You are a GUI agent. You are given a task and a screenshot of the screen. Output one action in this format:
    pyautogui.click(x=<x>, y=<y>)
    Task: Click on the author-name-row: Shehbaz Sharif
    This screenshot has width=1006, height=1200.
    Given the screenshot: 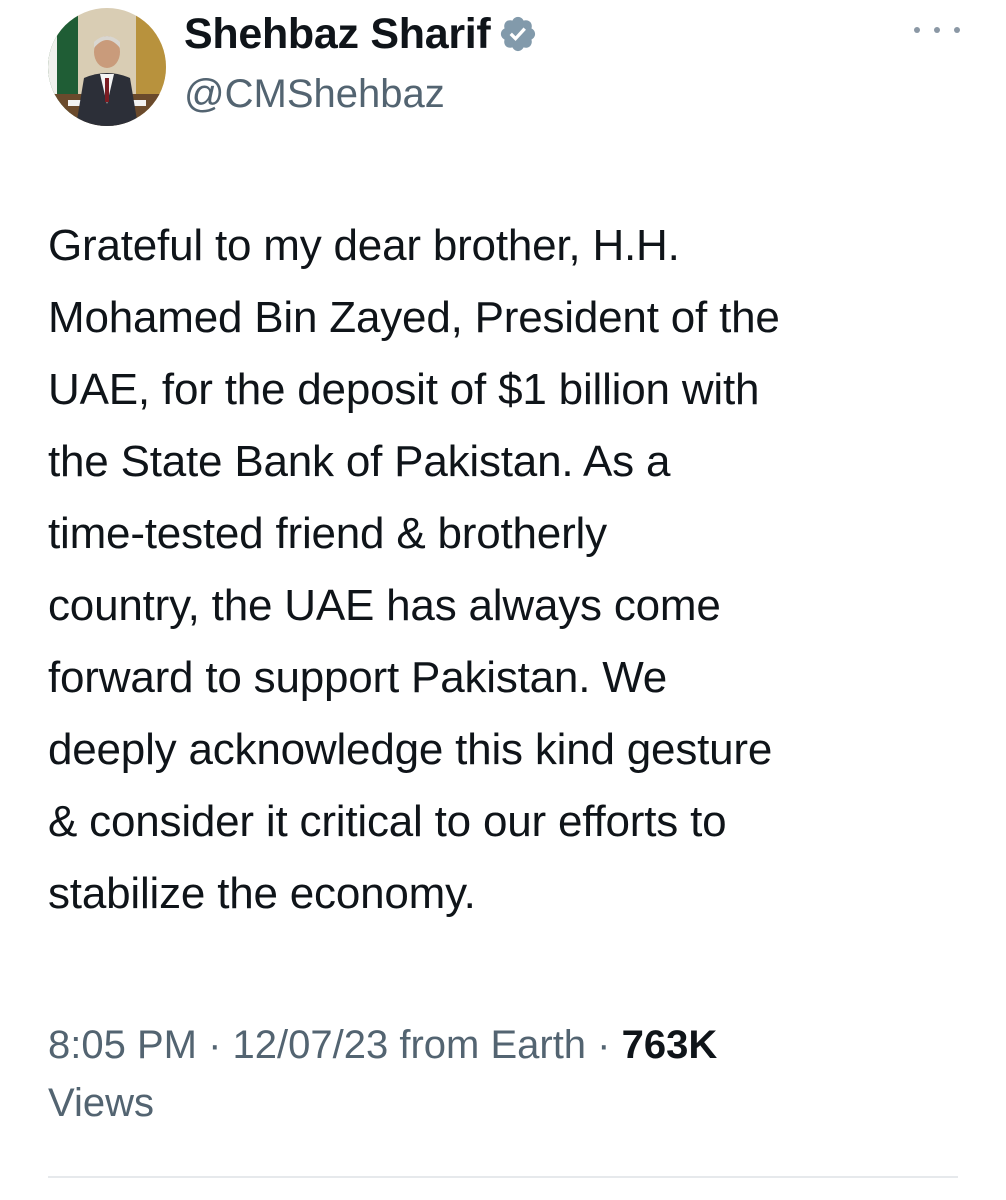 What is the action you would take?
    pyautogui.click(x=361, y=34)
    